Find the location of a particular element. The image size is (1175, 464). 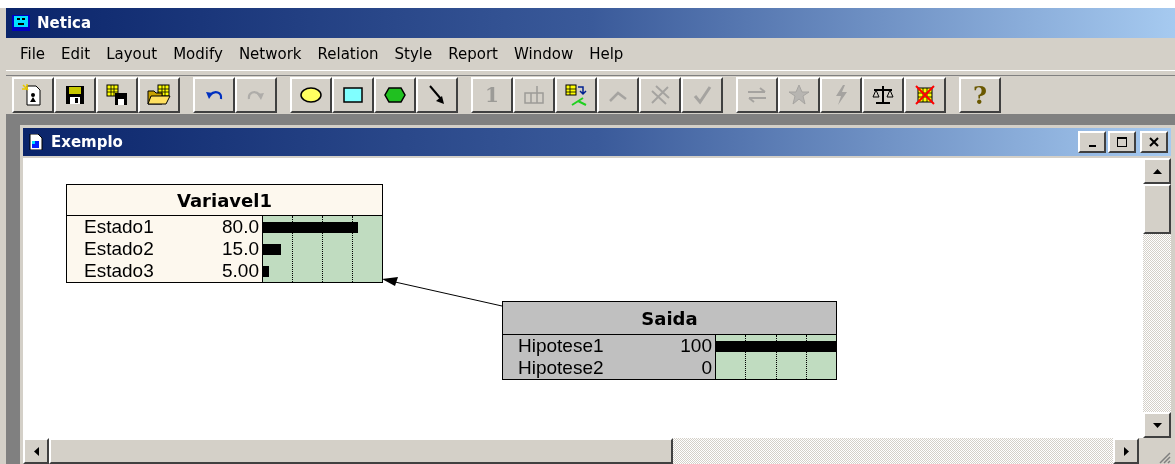

save-icon is located at coordinates (75, 95).